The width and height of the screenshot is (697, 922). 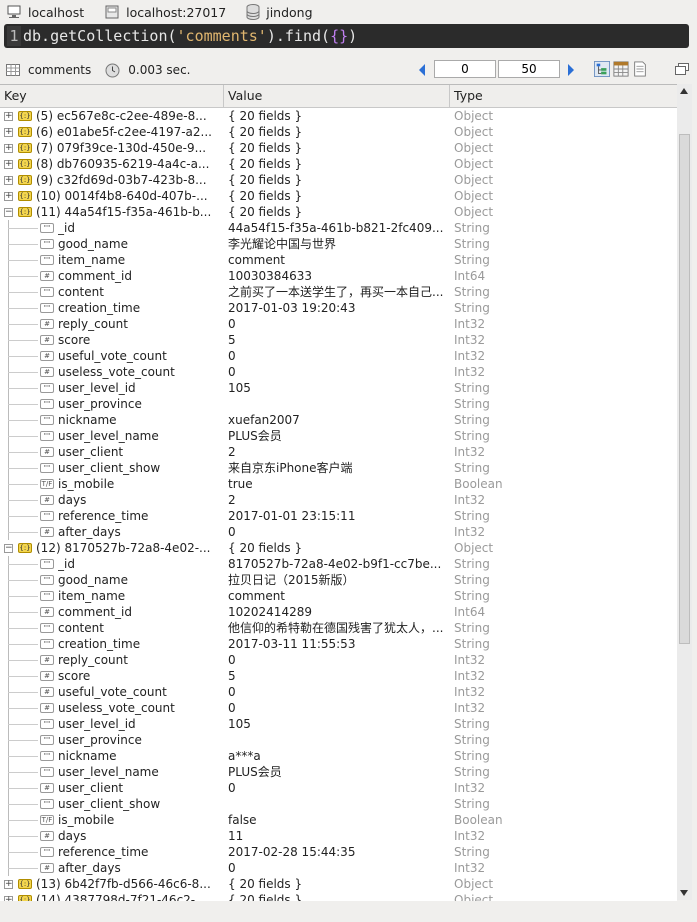 I want to click on field-row: "" nickname xuefan2007 String, so click(x=338, y=420).